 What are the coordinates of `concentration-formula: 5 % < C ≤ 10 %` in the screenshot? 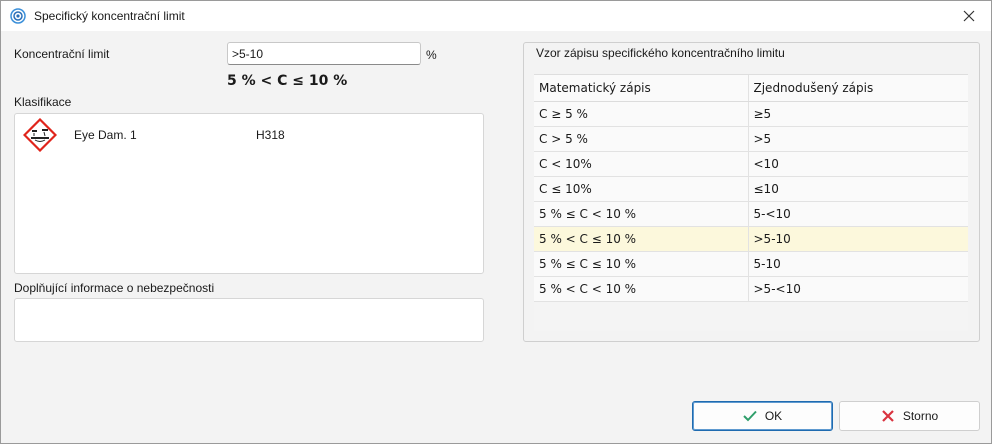 It's located at (287, 81).